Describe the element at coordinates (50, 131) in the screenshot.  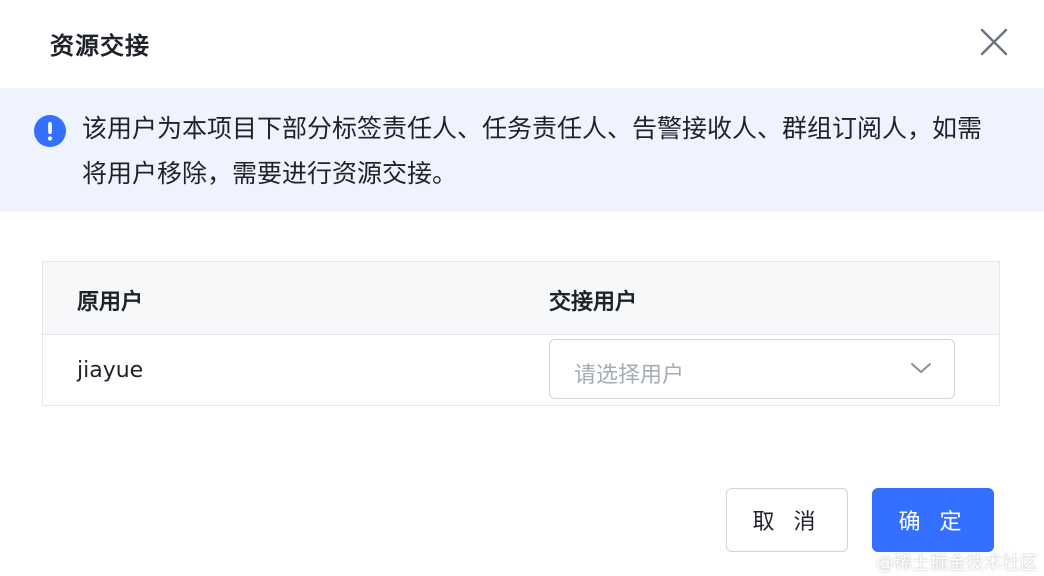
I see `exclamation-circle-icon` at that location.